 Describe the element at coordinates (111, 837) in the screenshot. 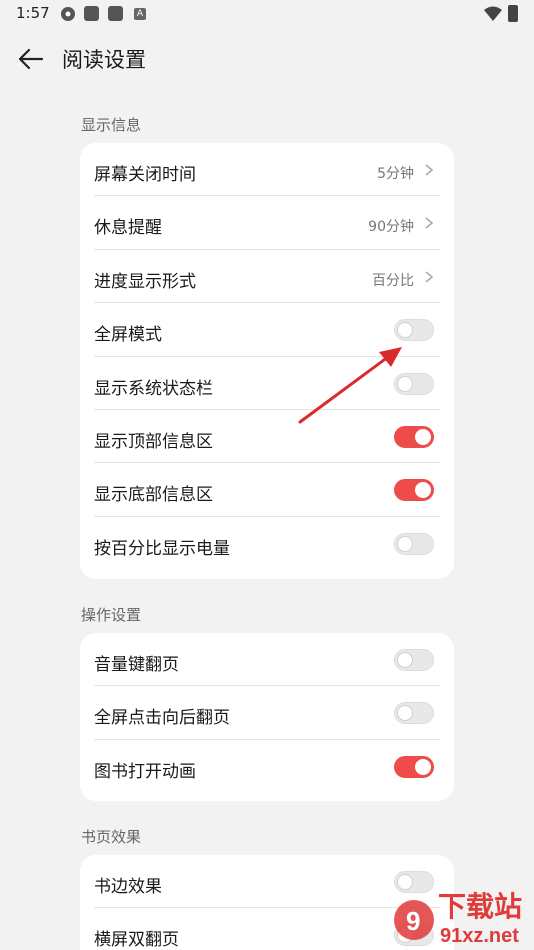

I see `section-label-page-effect: 书页效果` at that location.